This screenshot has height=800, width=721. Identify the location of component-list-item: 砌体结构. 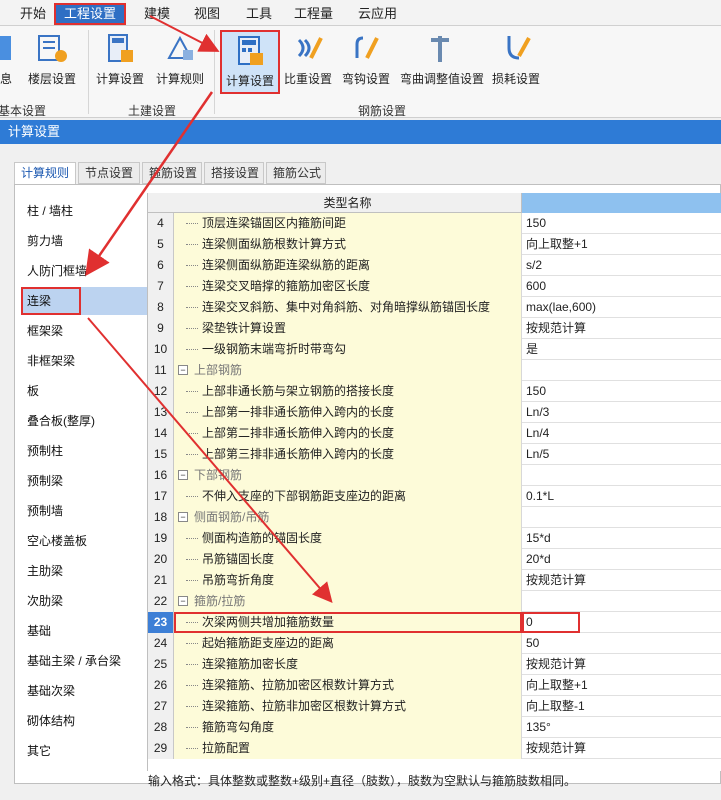
(85, 721).